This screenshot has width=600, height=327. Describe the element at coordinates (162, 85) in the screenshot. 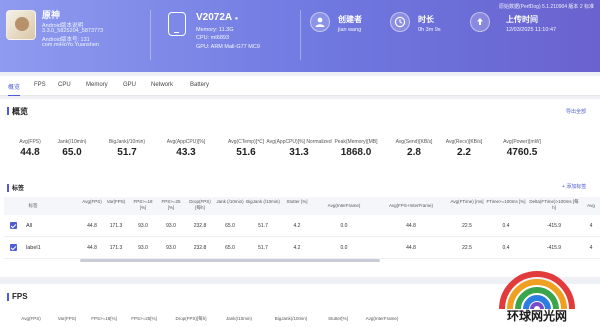

I see `tab-network: Network` at that location.